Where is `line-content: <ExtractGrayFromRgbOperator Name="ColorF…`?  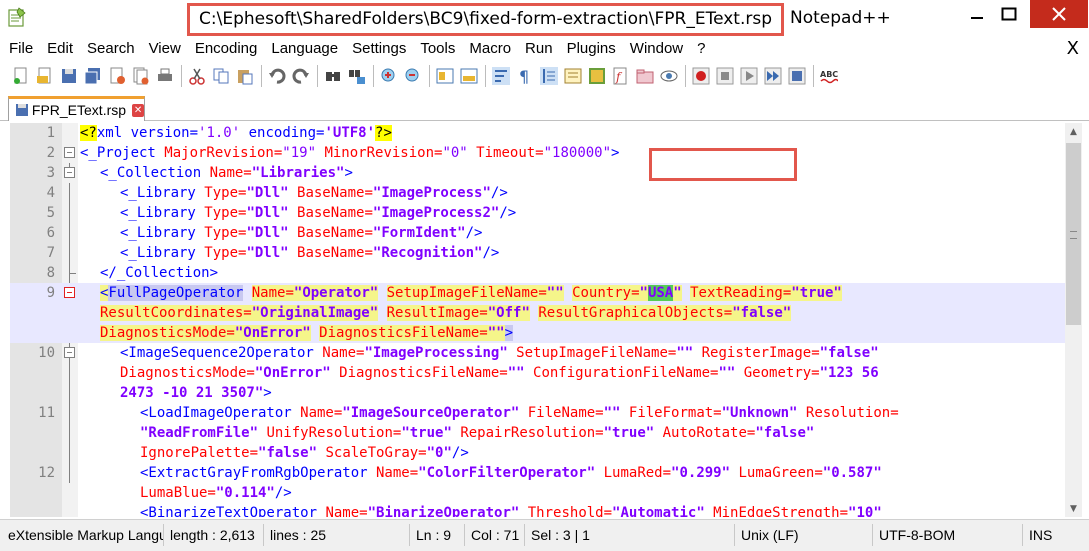 line-content: <ExtractGrayFromRgbOperator Name="ColorF… is located at coordinates (511, 473).